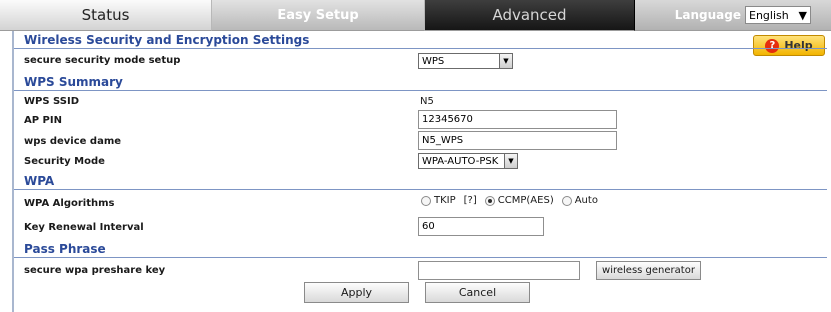  I want to click on section-title-wps: WPS Summary, so click(73, 82).